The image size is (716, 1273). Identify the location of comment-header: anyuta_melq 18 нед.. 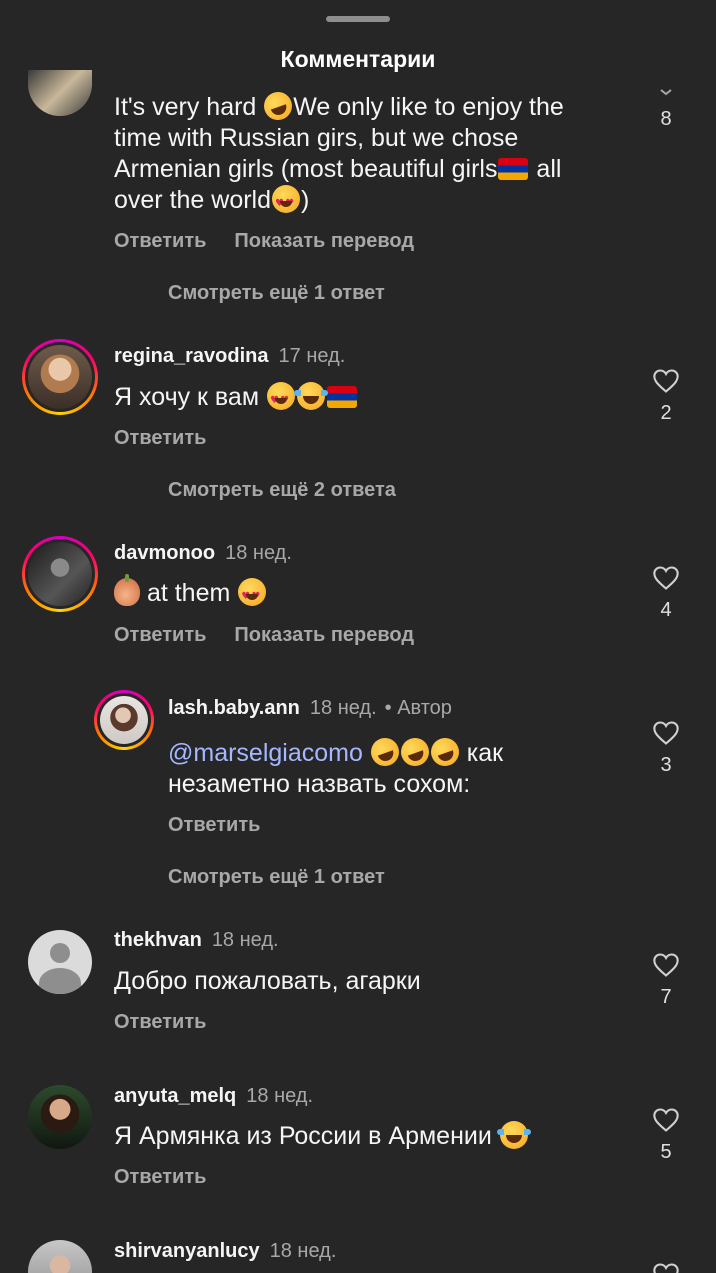
(213, 1096).